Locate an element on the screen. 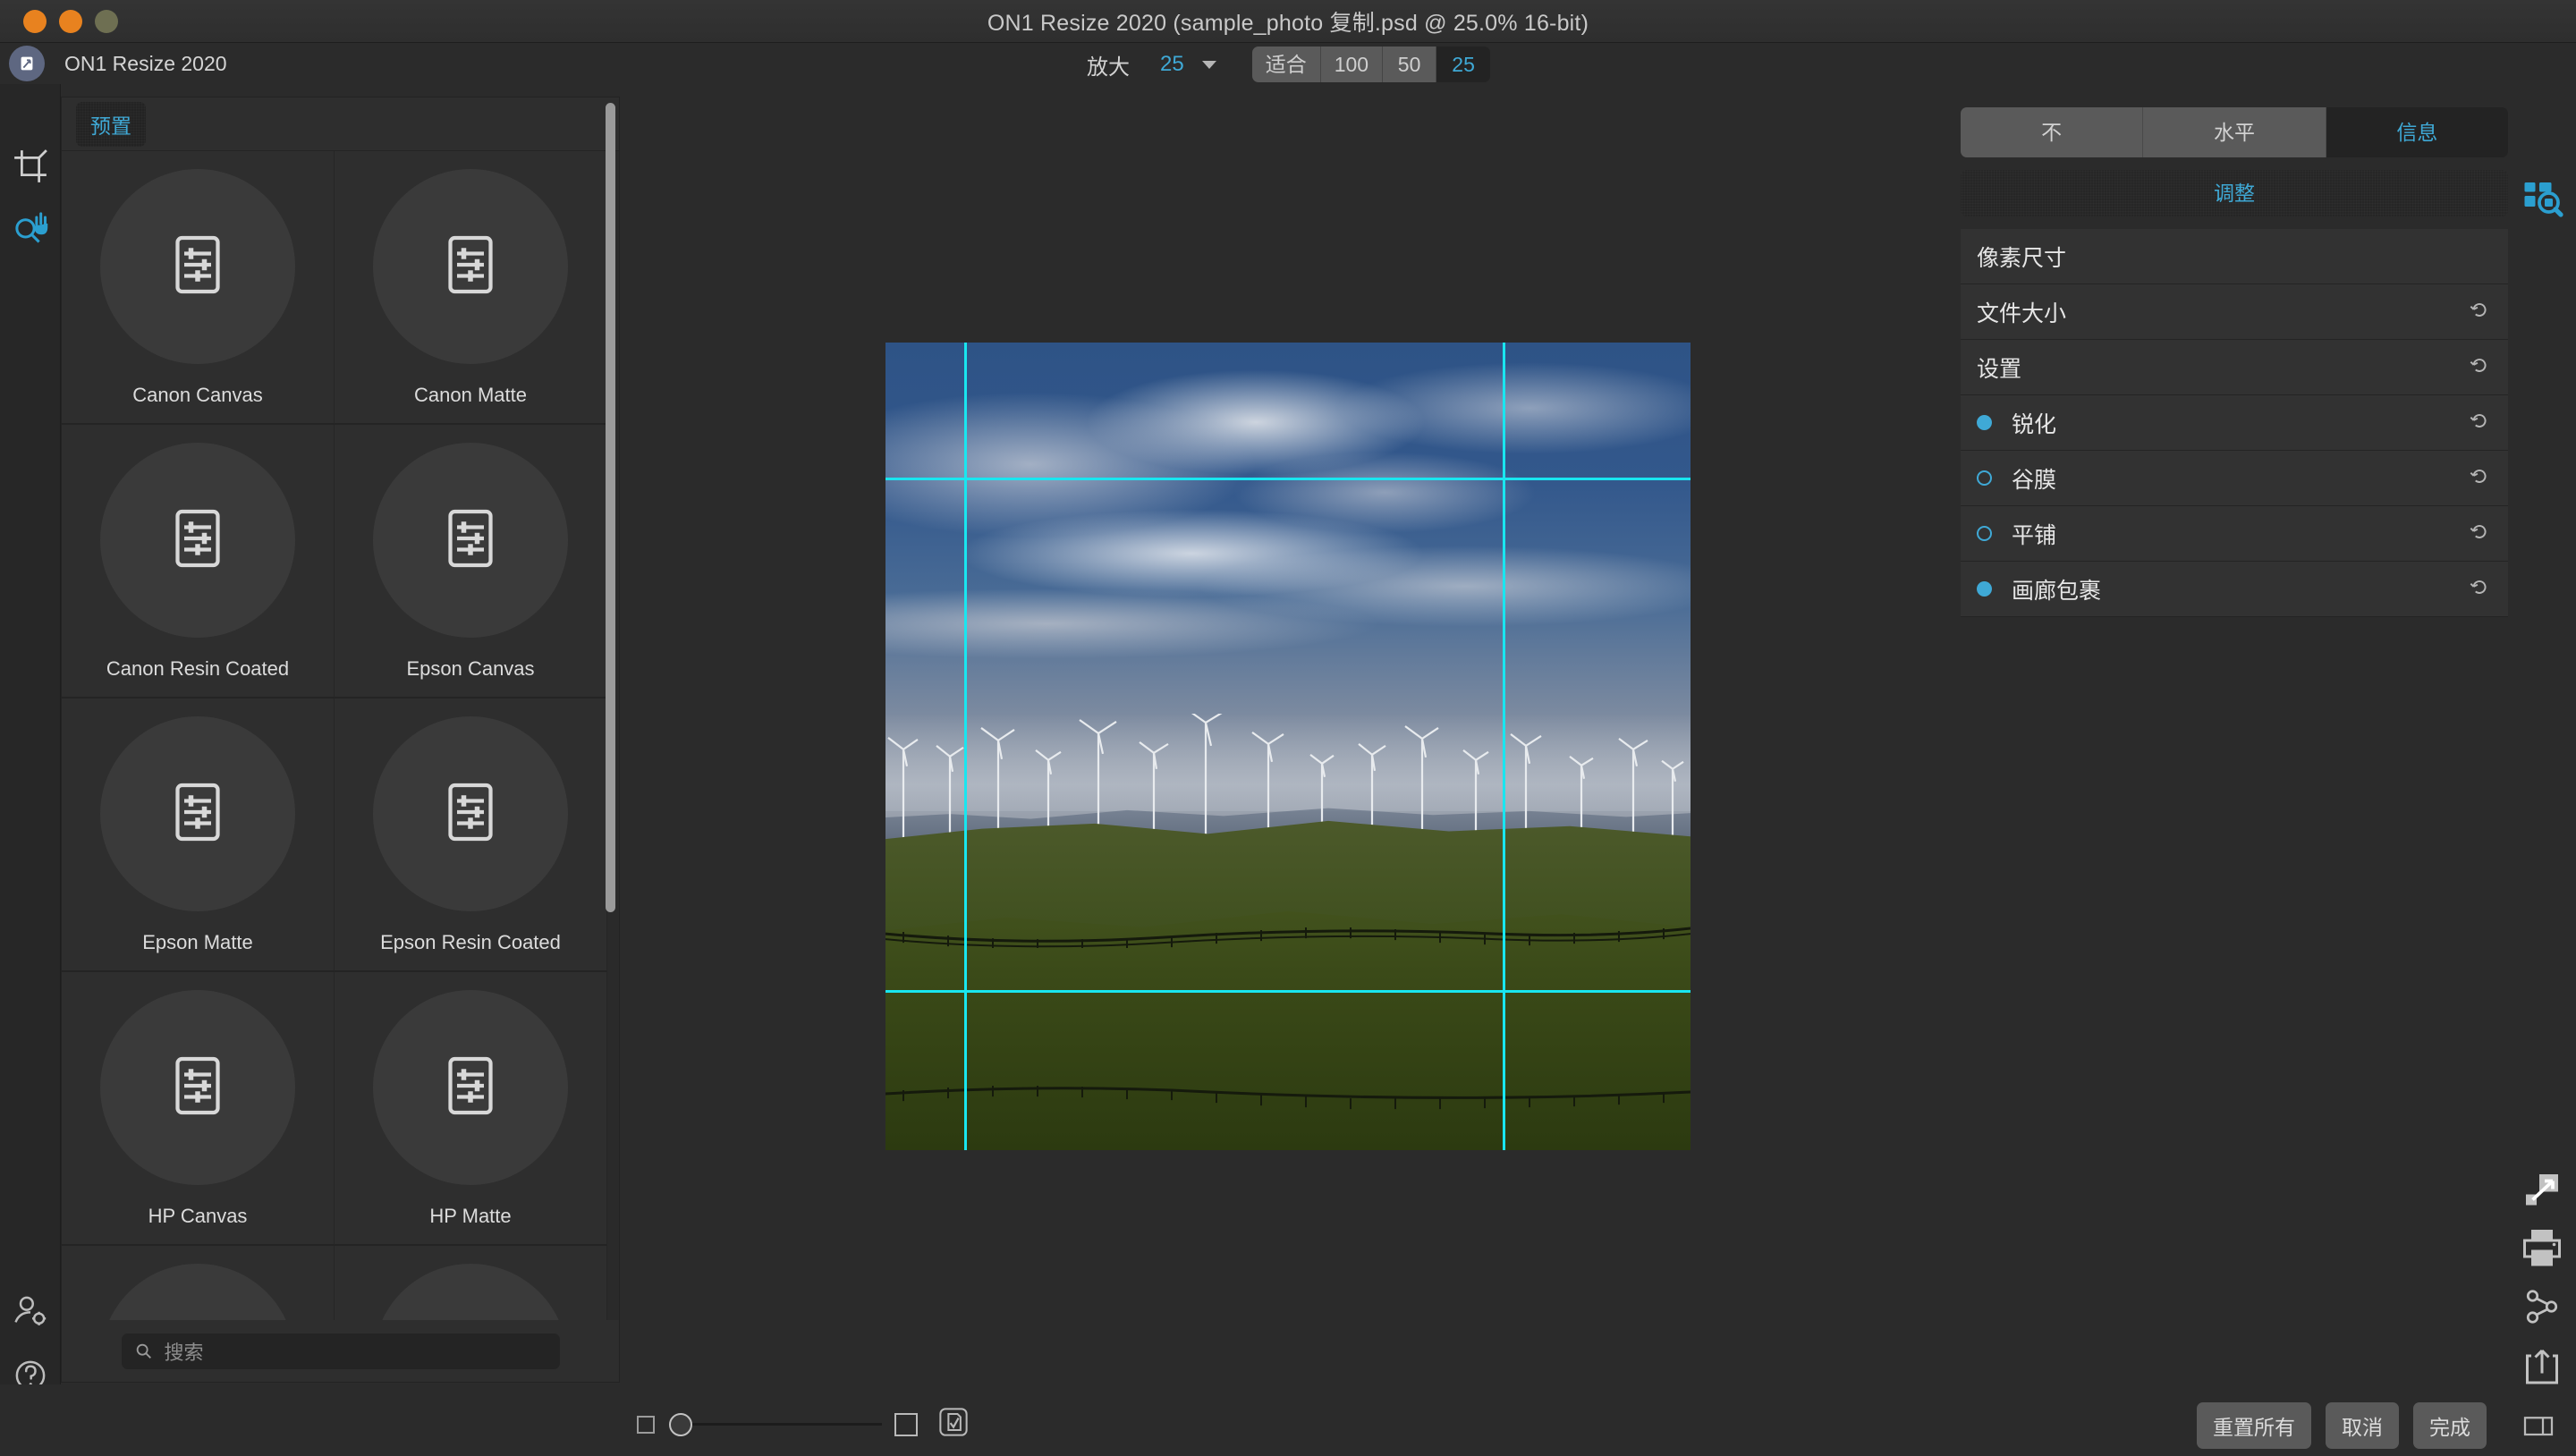 This screenshot has width=2576, height=1456. preset-label: Canon Canvas is located at coordinates (197, 395).